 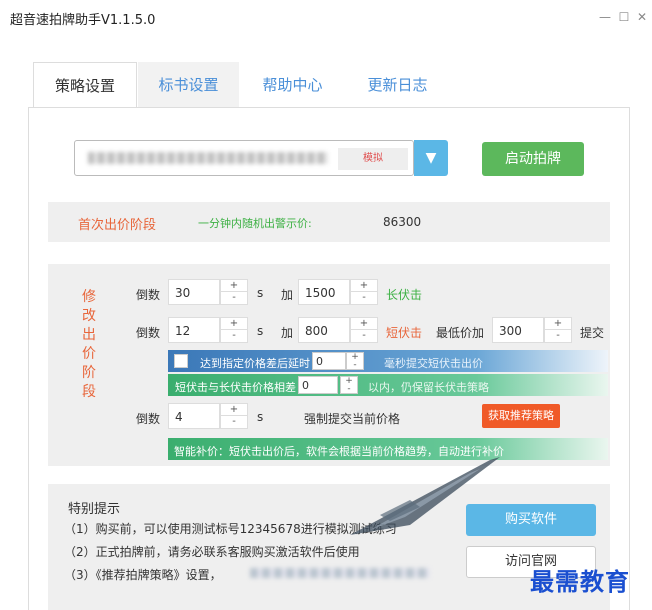 I want to click on first-stage-title: 首次出价阶段, so click(x=117, y=225).